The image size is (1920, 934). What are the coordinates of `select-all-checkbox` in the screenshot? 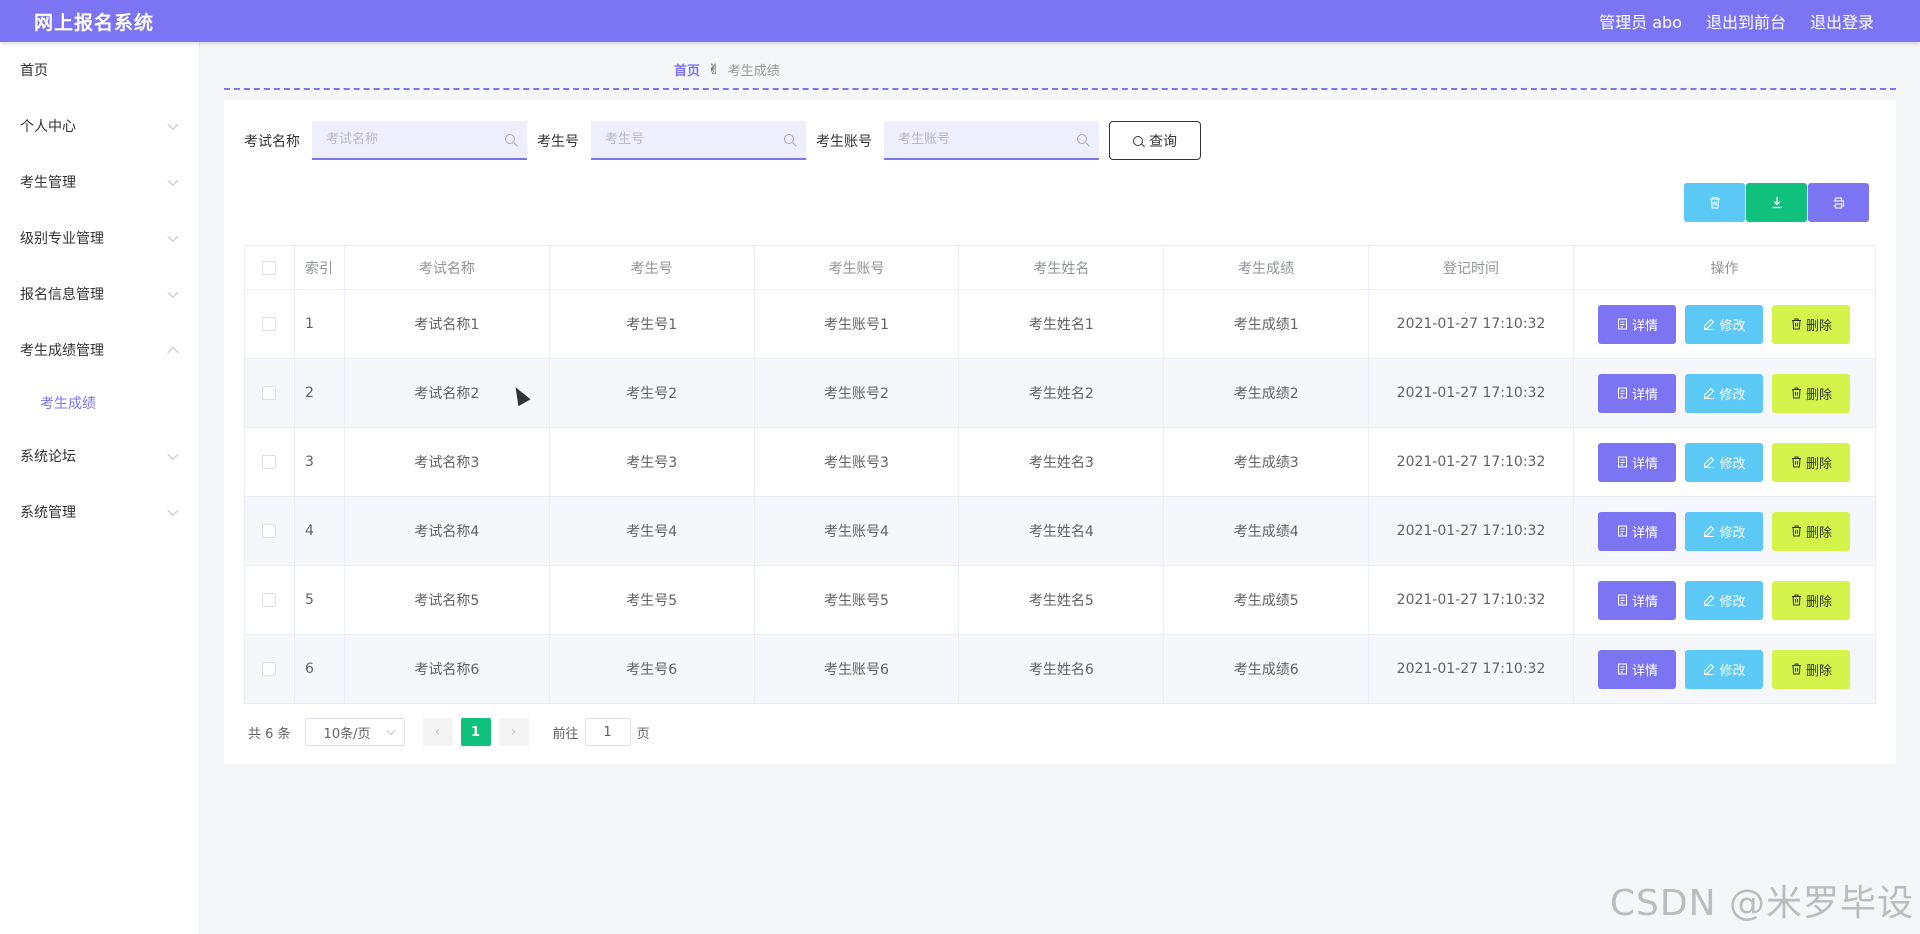 It's located at (269, 267).